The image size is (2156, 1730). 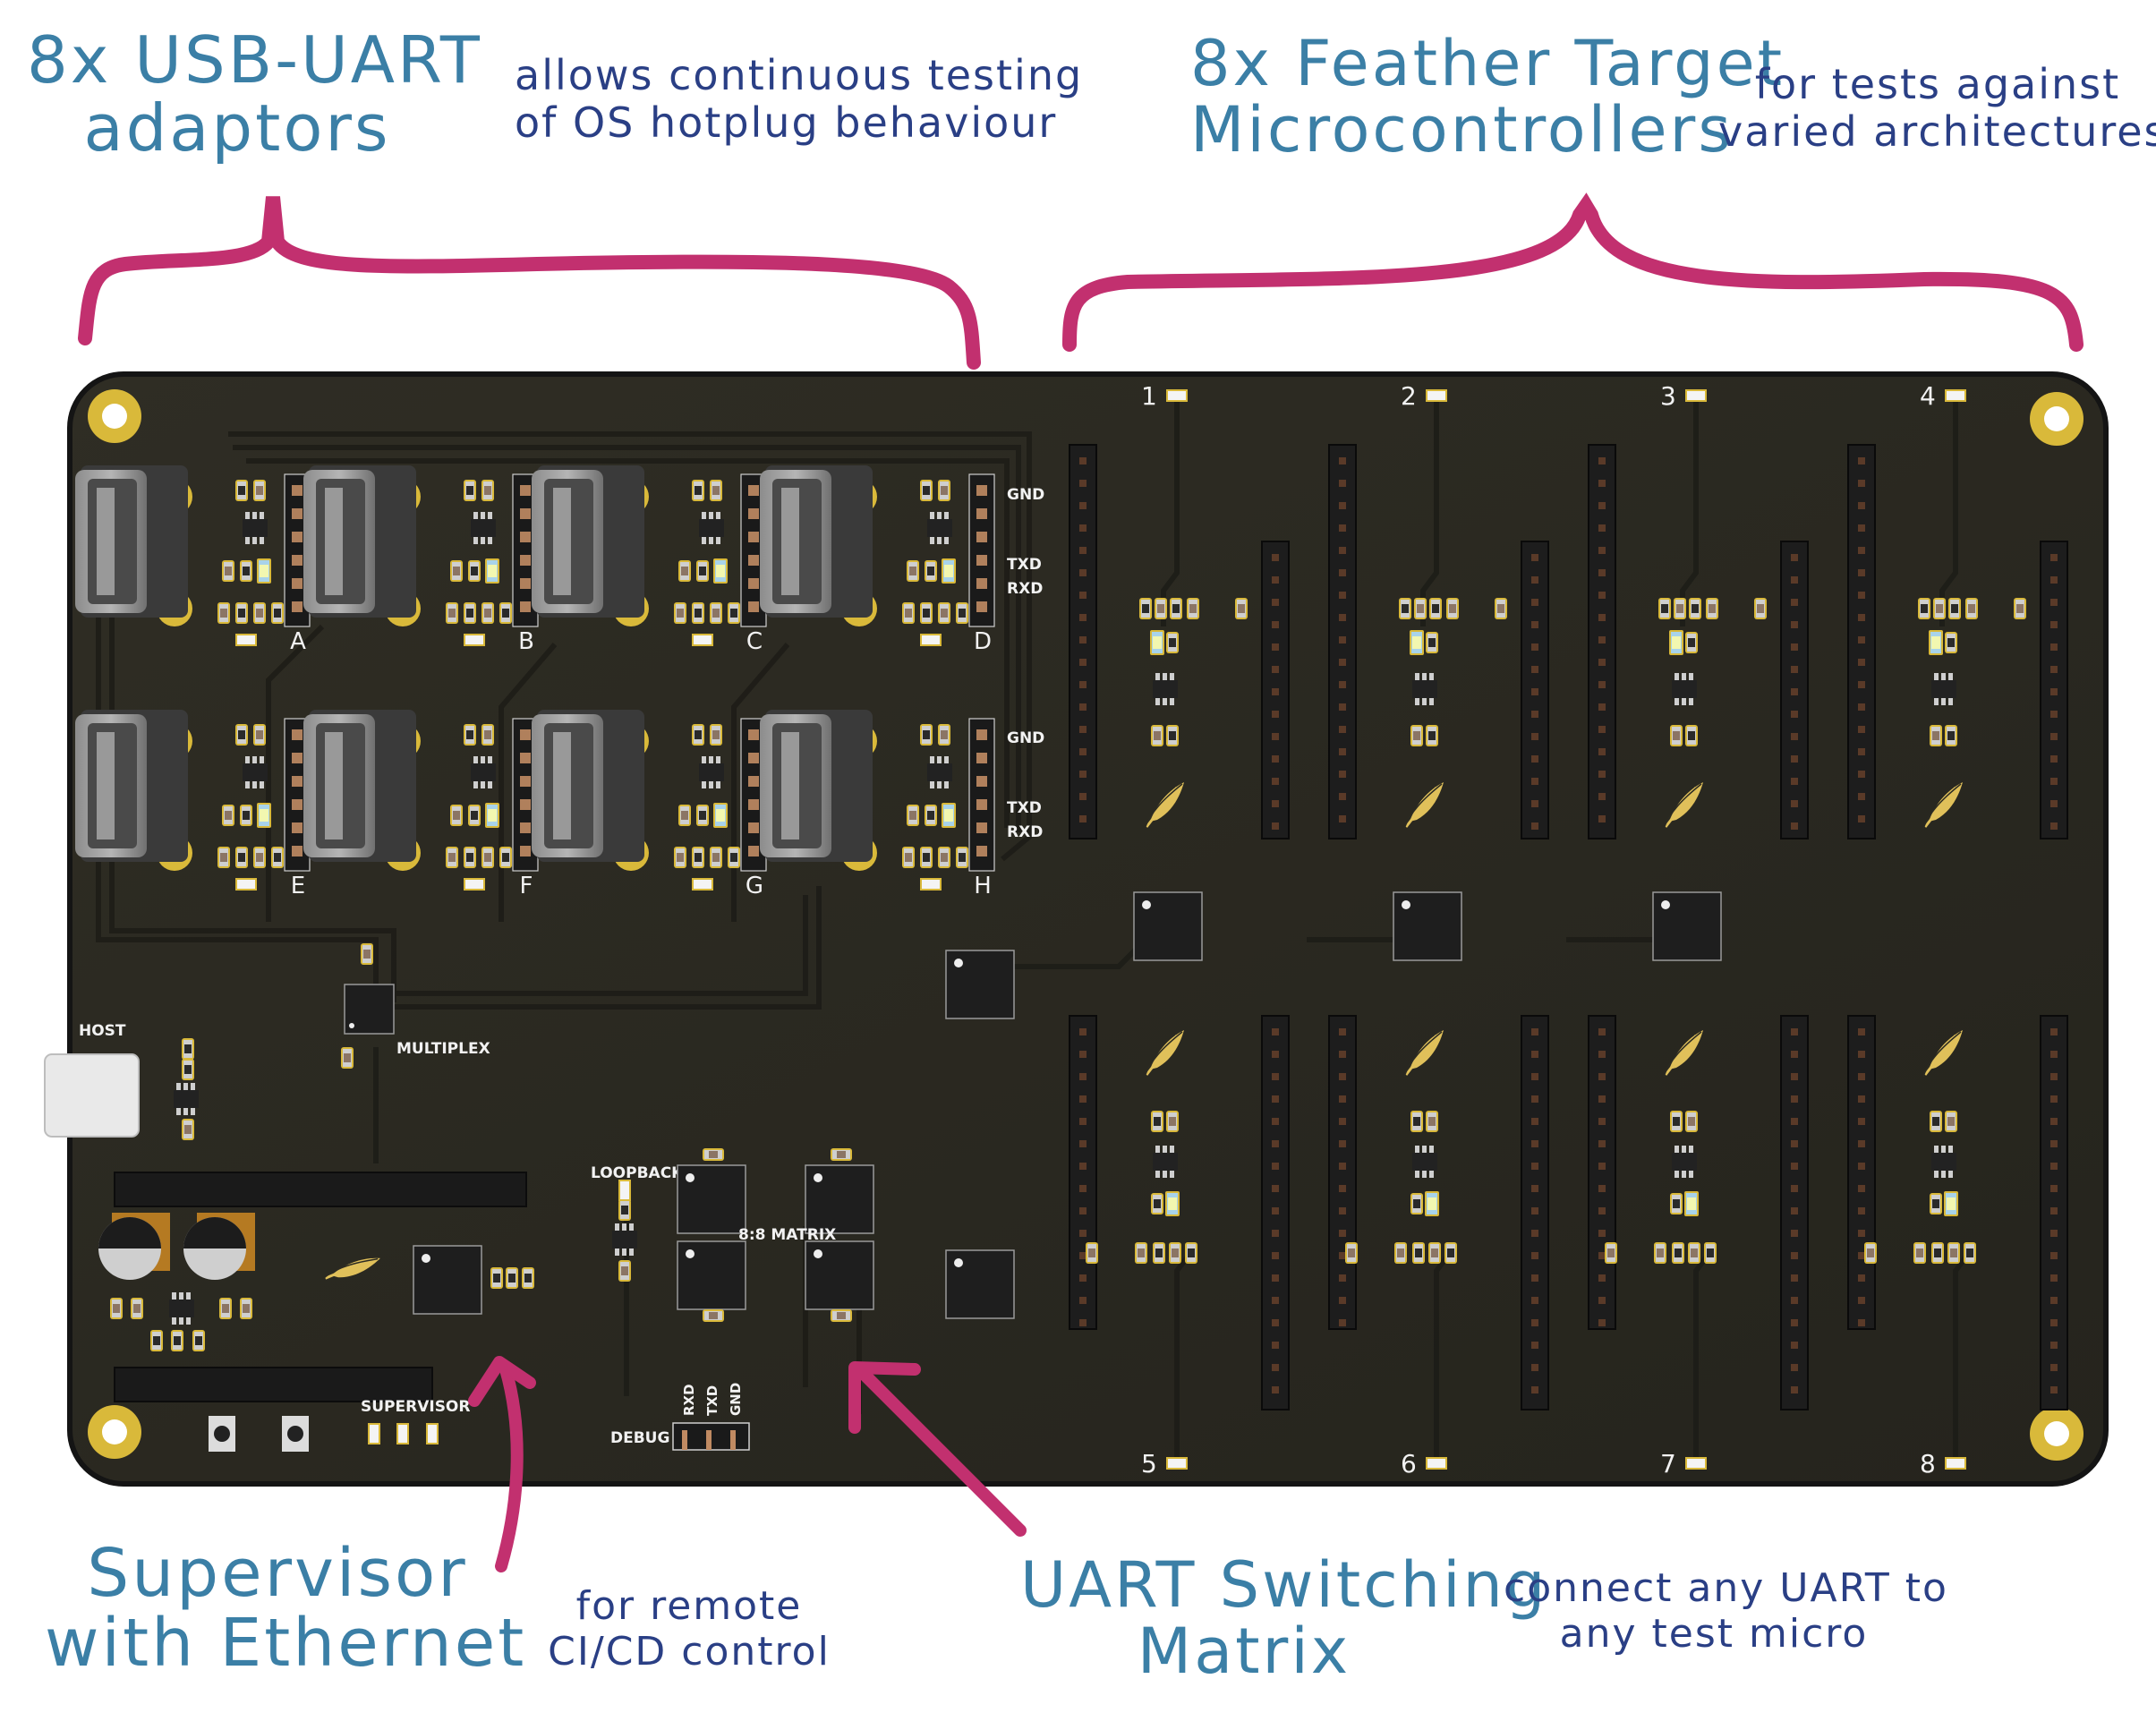 I want to click on usb-port-label: C, so click(x=754, y=641).